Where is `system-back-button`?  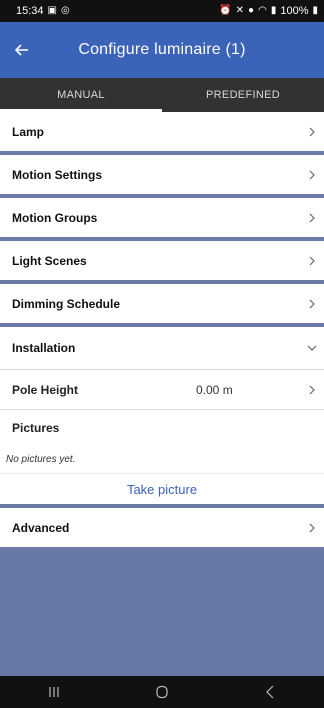
system-back-button is located at coordinates (270, 692).